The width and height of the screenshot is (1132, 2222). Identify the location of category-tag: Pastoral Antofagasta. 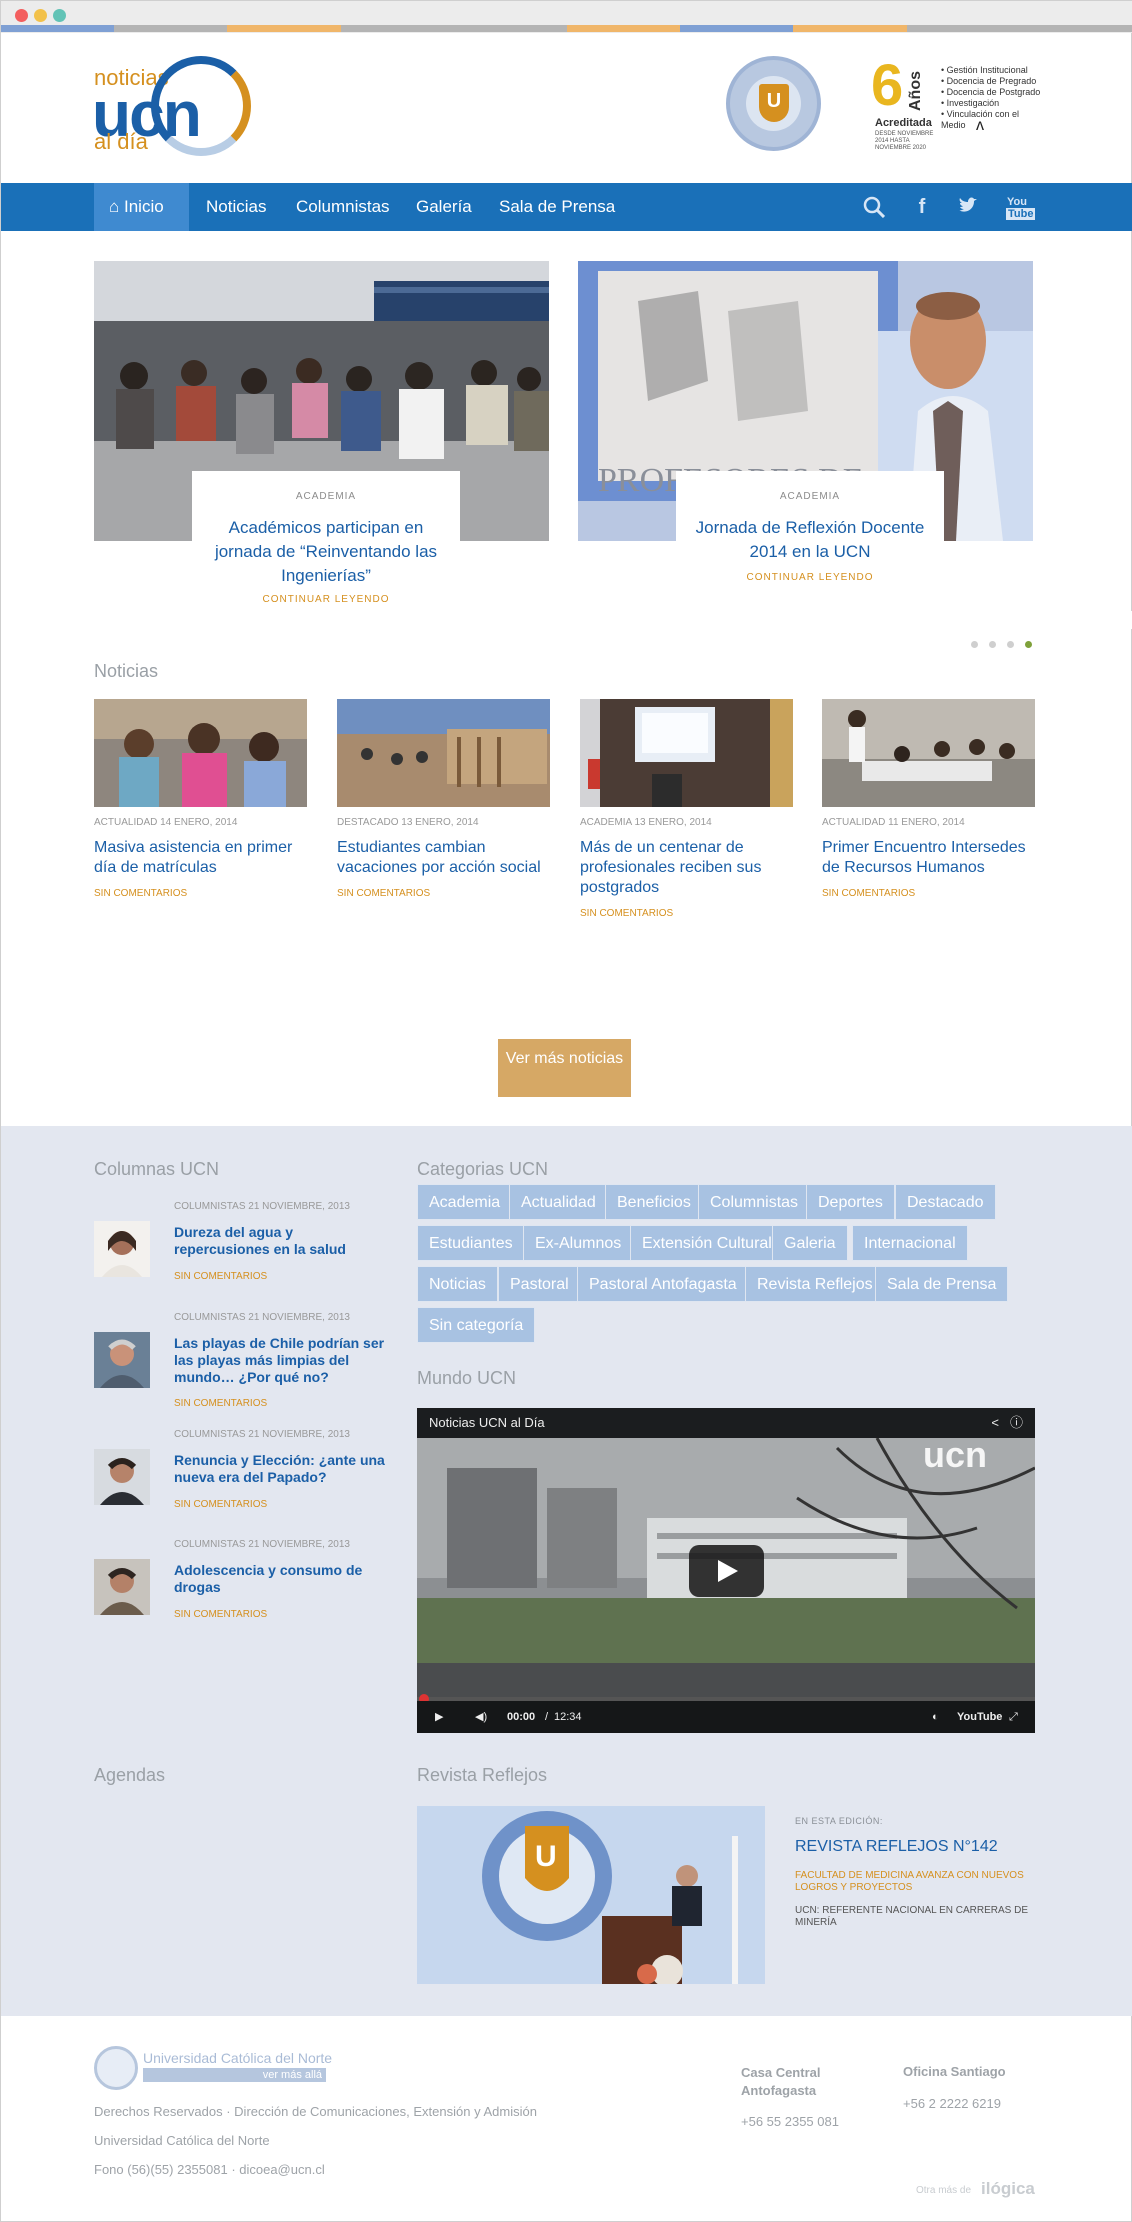
(663, 1284).